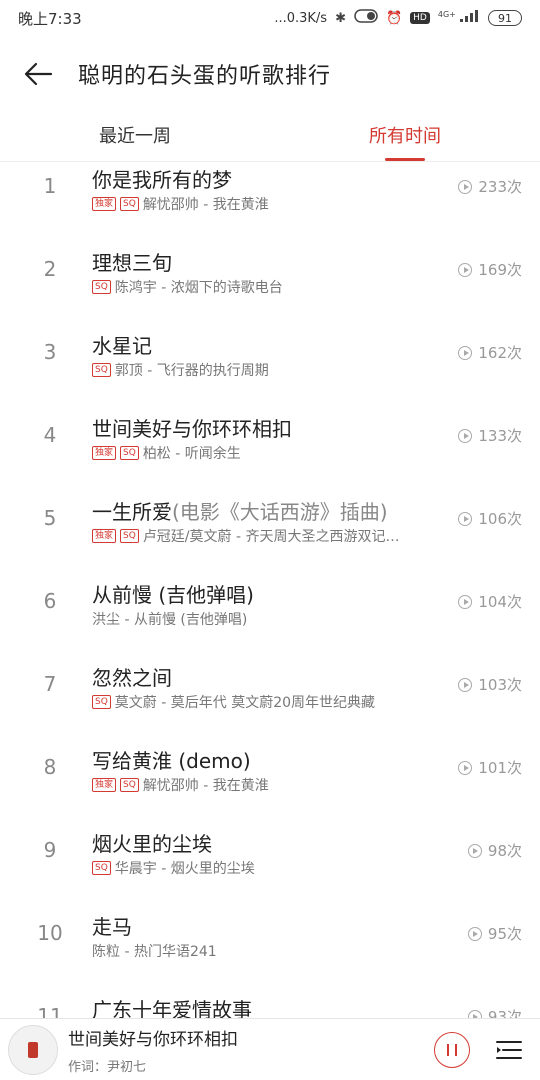 This screenshot has height=1080, width=540. I want to click on mini-player: 世间美好与你环环相扣 作词：尹初七, so click(270, 1049).